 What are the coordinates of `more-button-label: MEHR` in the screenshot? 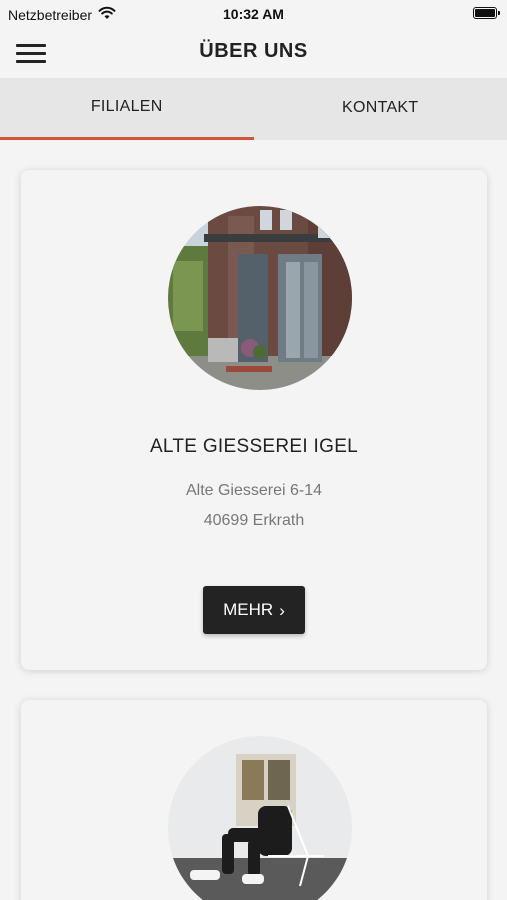 It's located at (248, 609).